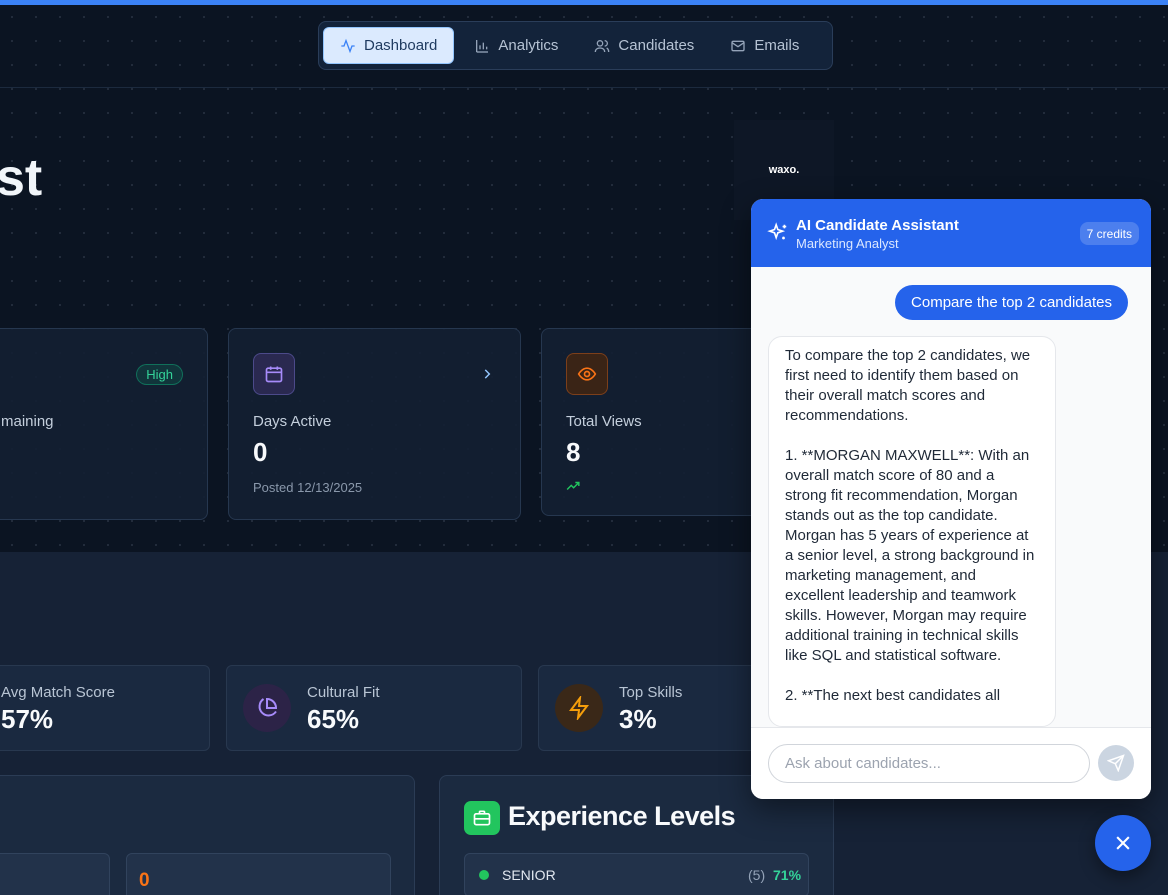 The width and height of the screenshot is (1168, 895). Describe the element at coordinates (308, 487) in the screenshot. I see `posted-date: Posted 12/13/2025` at that location.